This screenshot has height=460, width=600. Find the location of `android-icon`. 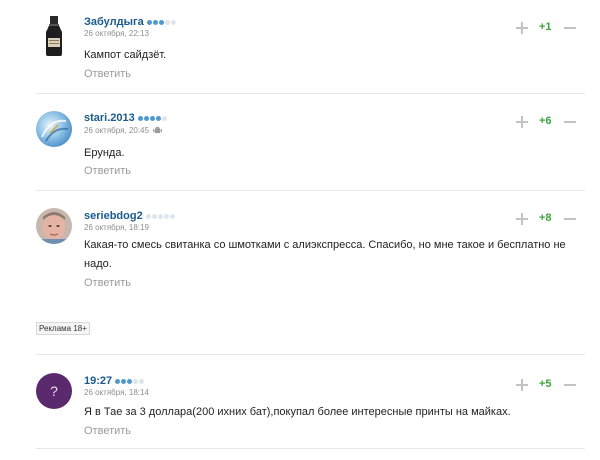

android-icon is located at coordinates (157, 130).